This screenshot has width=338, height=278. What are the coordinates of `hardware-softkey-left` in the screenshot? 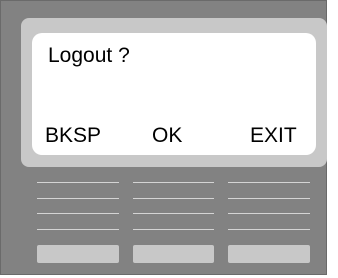 It's located at (78, 254).